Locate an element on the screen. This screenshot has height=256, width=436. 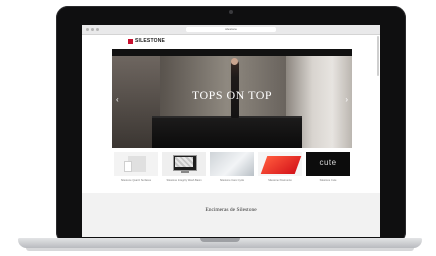
thumbnail-card: cute Silestone Cute is located at coordinates (328, 167).